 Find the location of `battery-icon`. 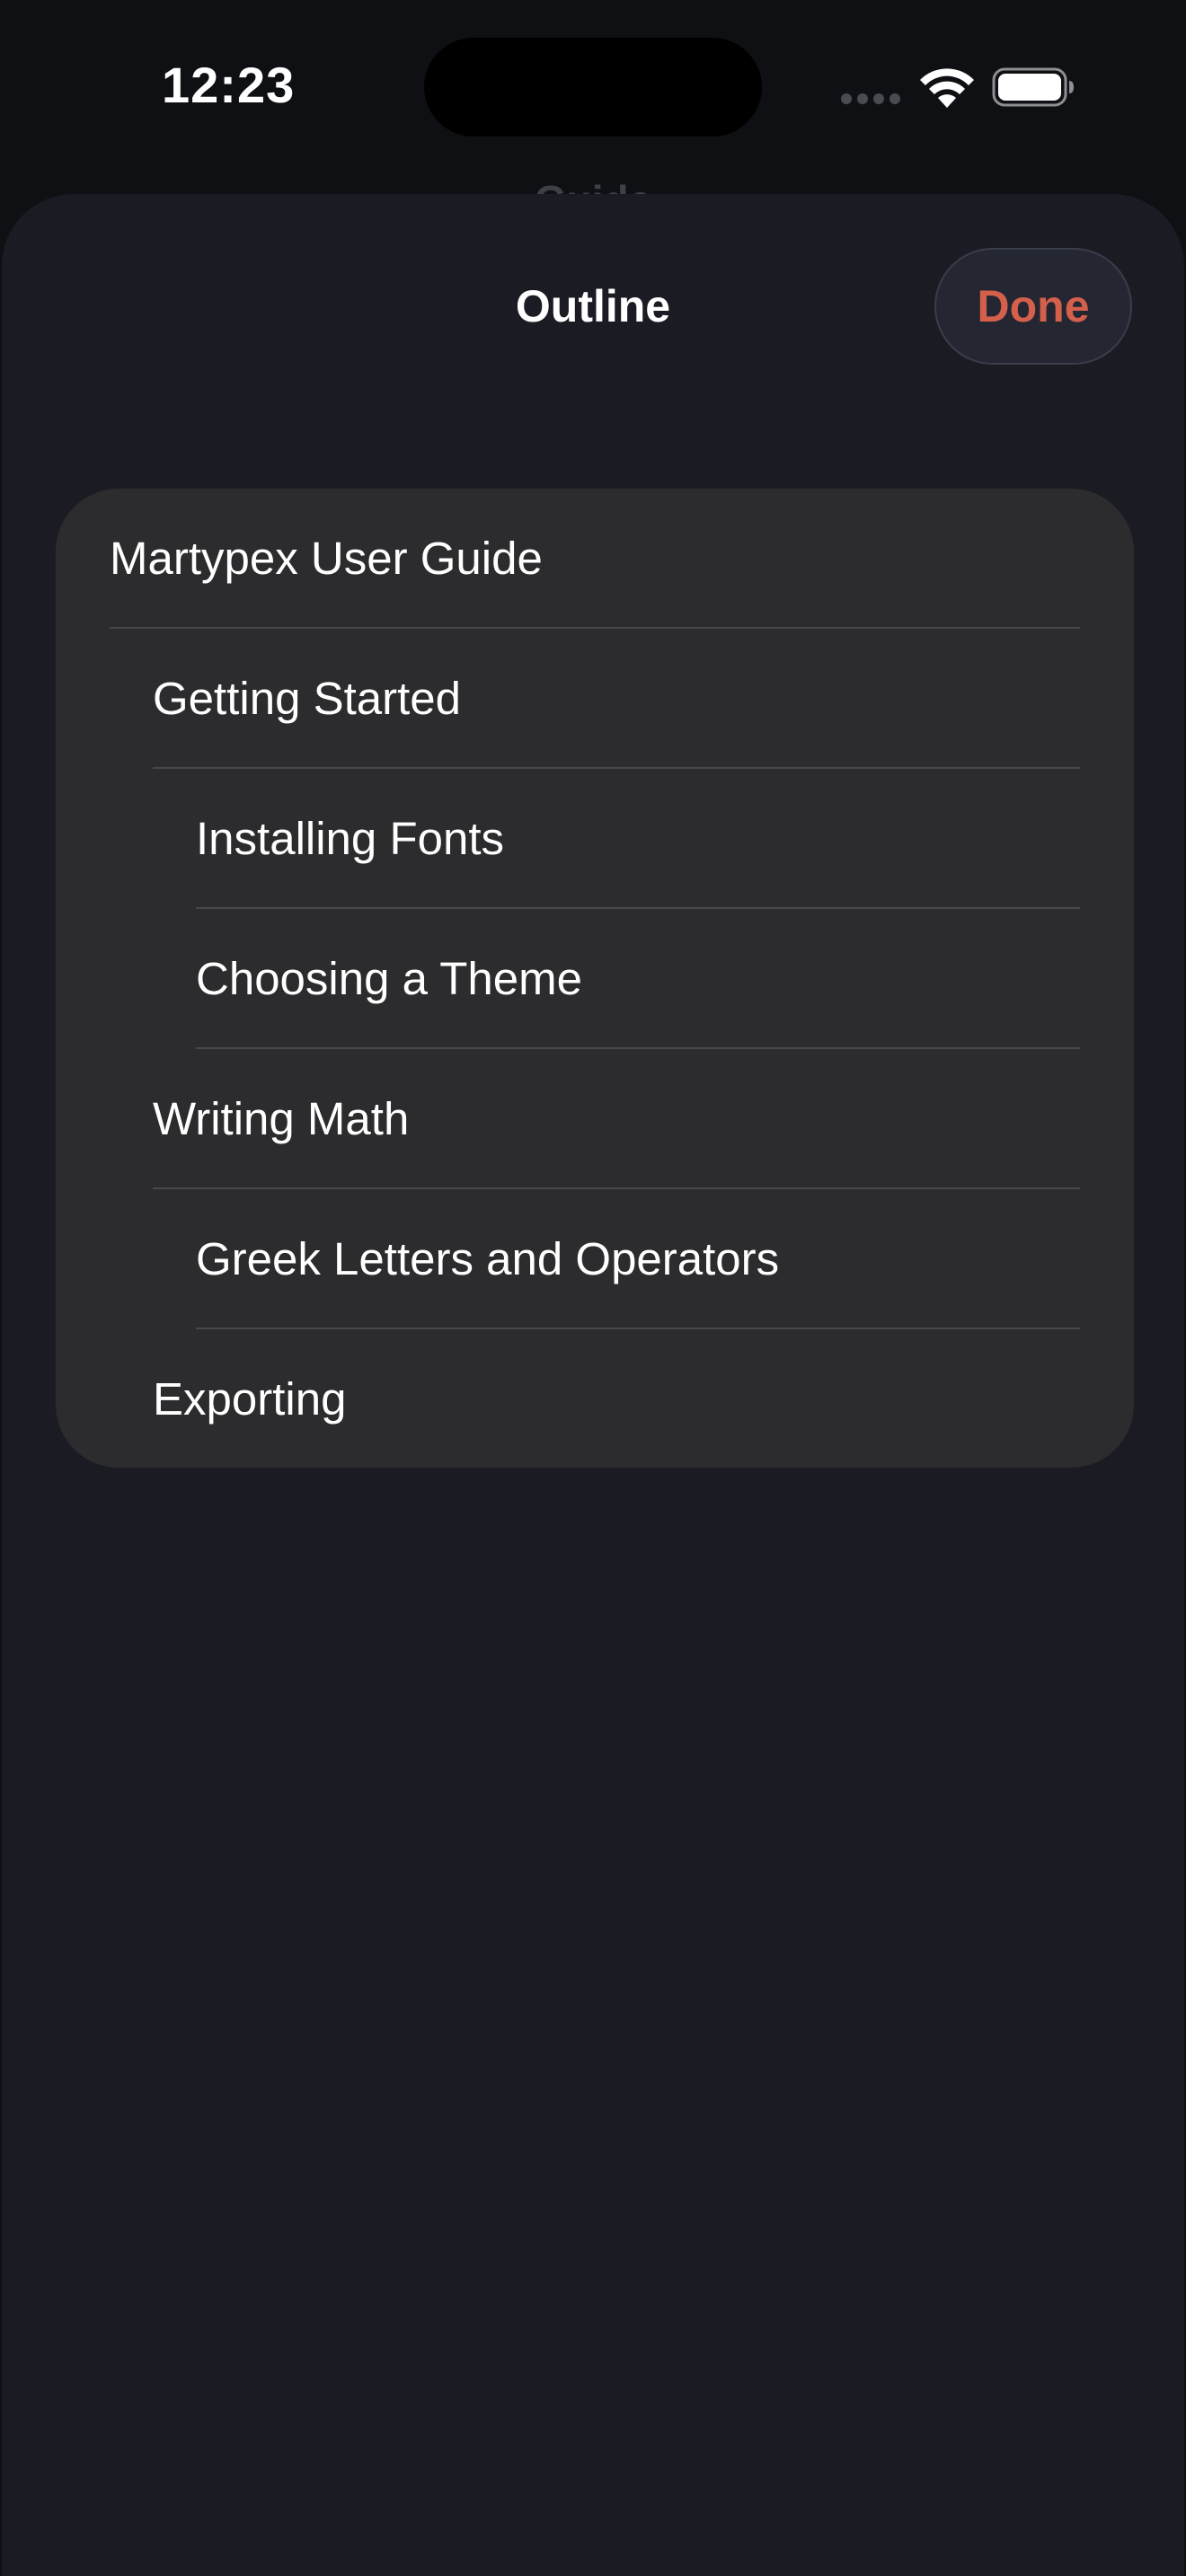

battery-icon is located at coordinates (1033, 87).